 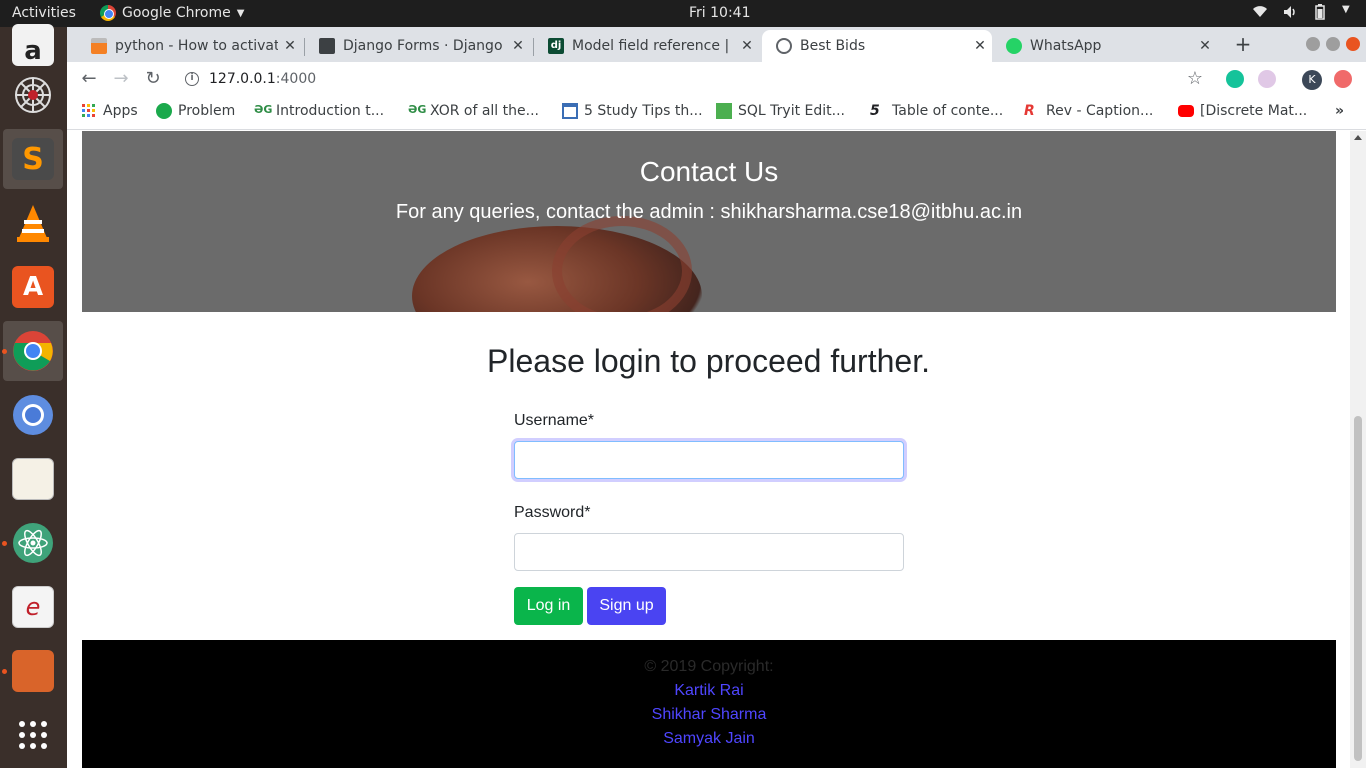 I want to click on tab-title: WhatsApp, so click(x=1066, y=46).